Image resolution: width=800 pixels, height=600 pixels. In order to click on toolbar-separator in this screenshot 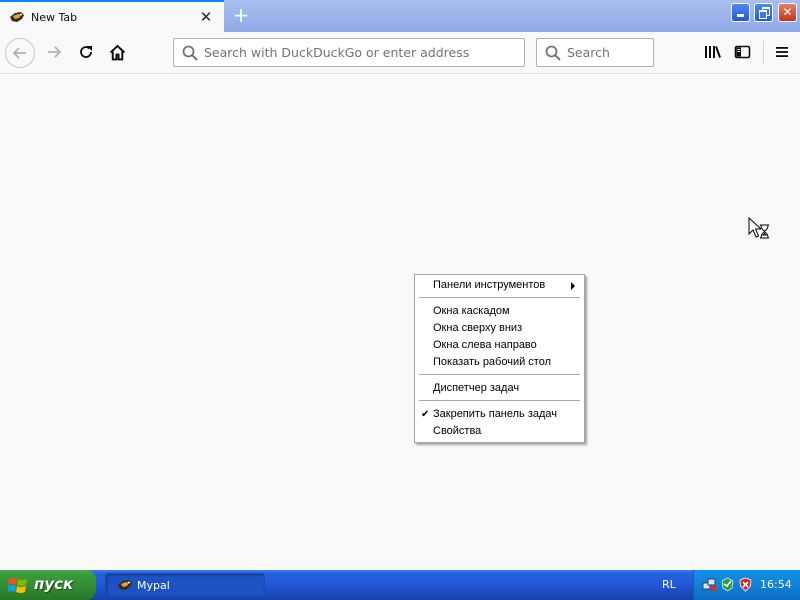, I will do `click(763, 53)`.